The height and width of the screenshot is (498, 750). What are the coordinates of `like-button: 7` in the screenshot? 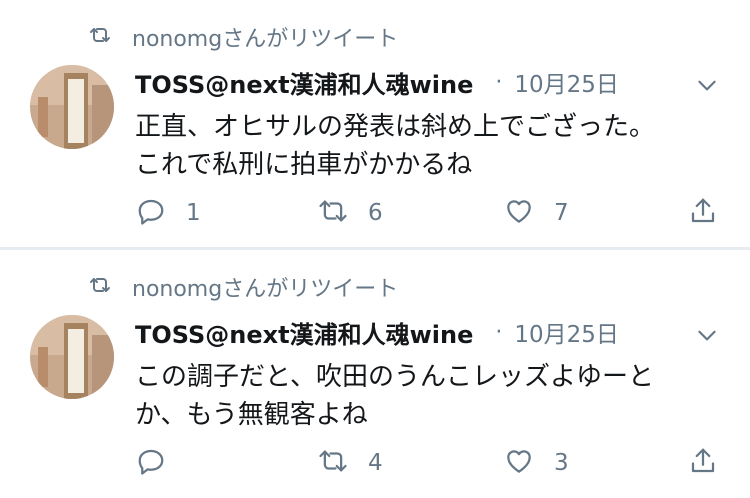 It's located at (536, 213).